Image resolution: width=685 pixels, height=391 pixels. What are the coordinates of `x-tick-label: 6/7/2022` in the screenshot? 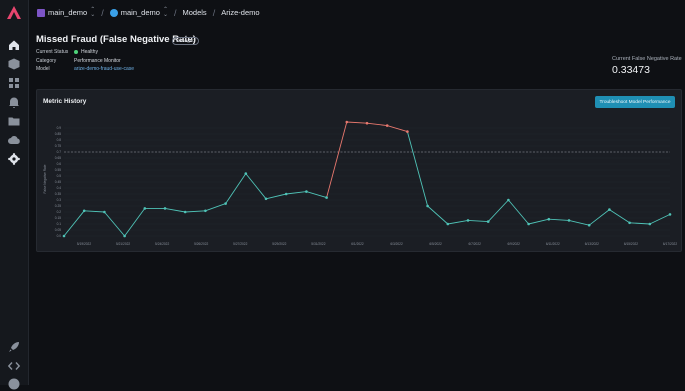 It's located at (474, 244).